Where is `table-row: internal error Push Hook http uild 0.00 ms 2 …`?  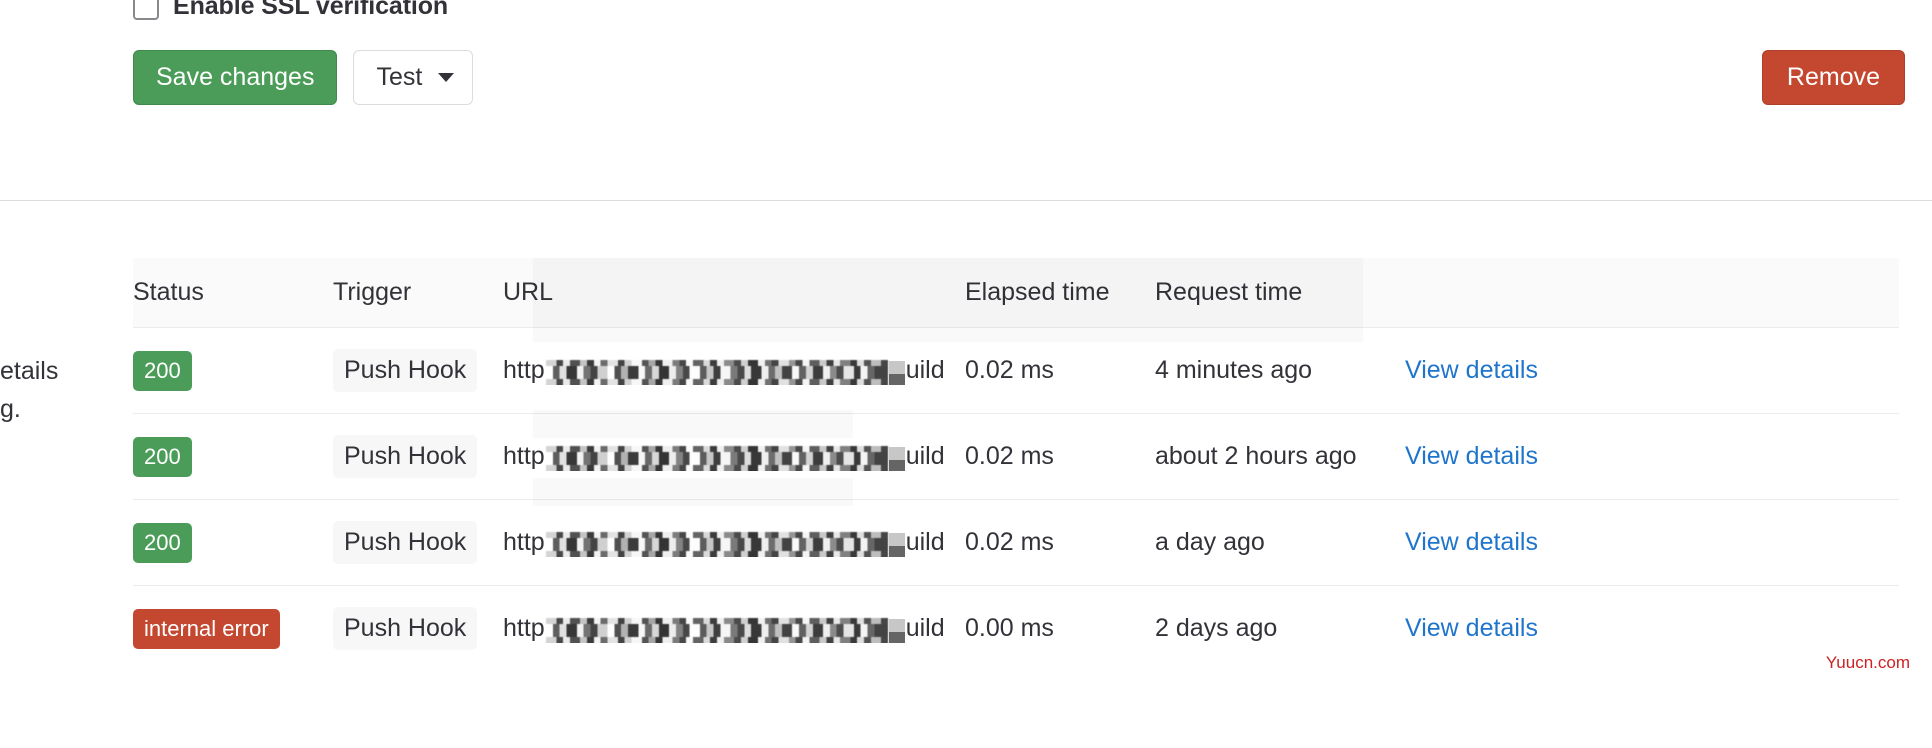
table-row: internal error Push Hook http uild 0.00 ms 2 … is located at coordinates (1016, 629).